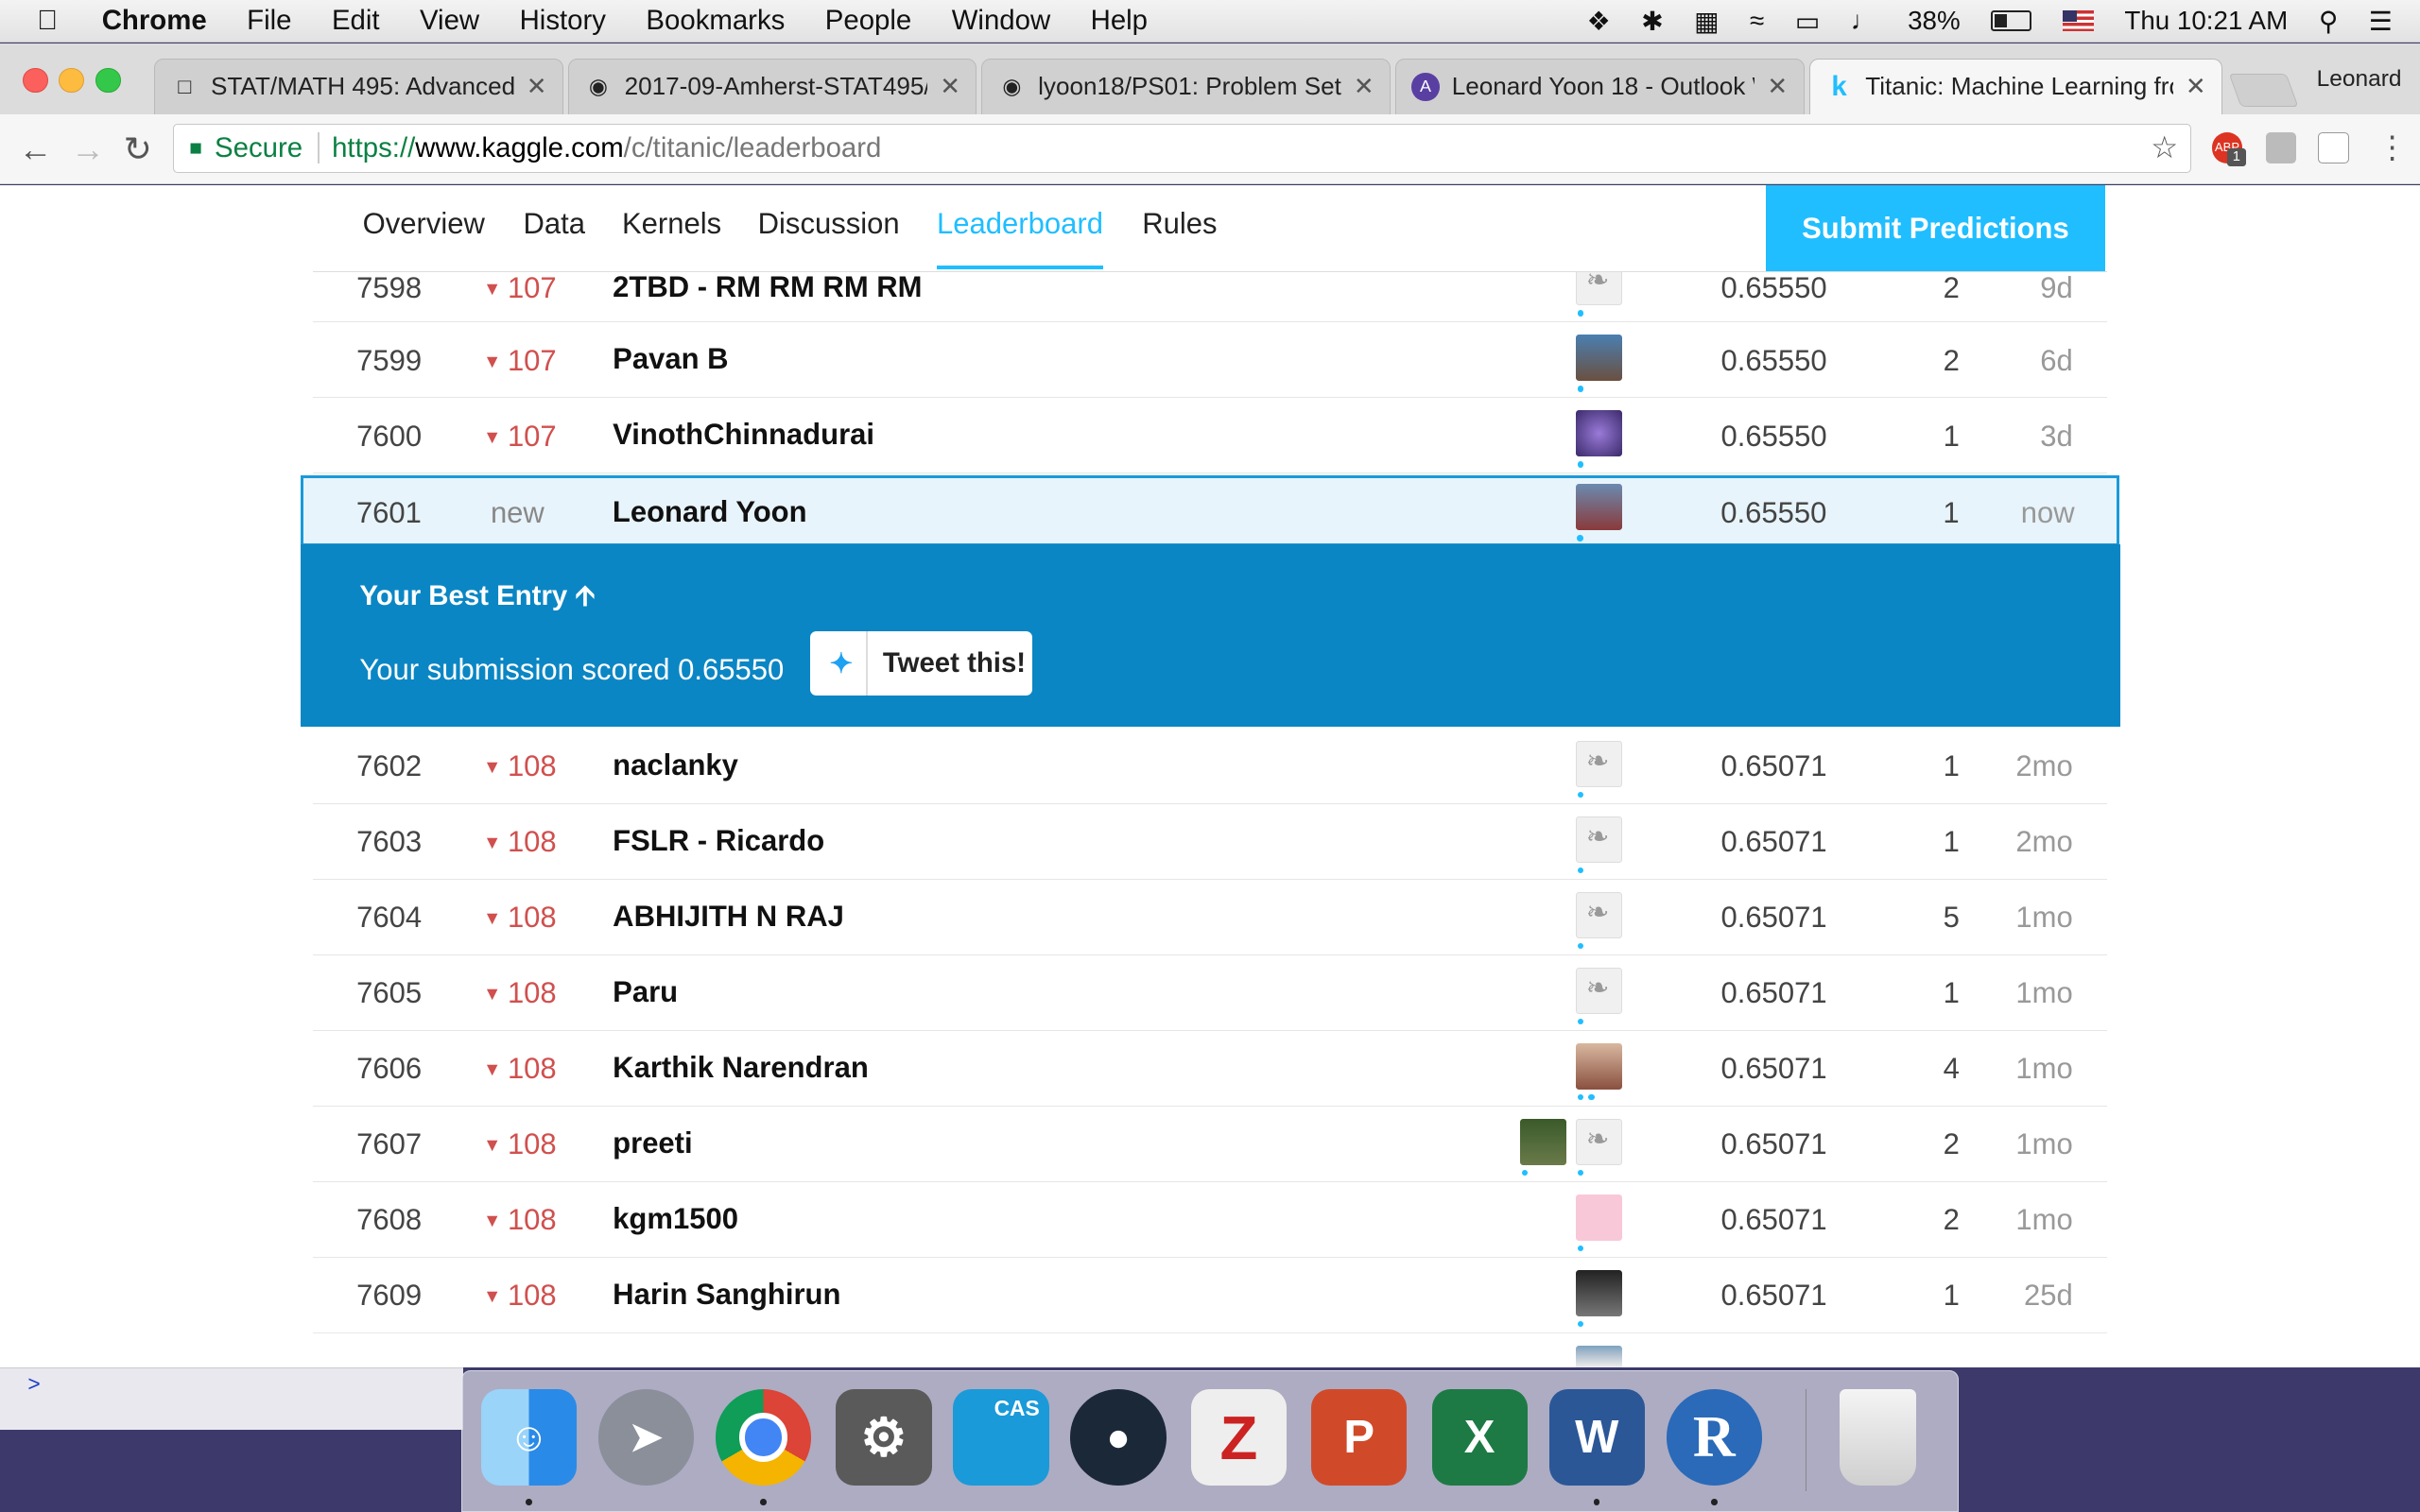 This screenshot has height=1512, width=2420. Describe the element at coordinates (1020, 238) in the screenshot. I see `tab-leaderboard: Leaderboard` at that location.